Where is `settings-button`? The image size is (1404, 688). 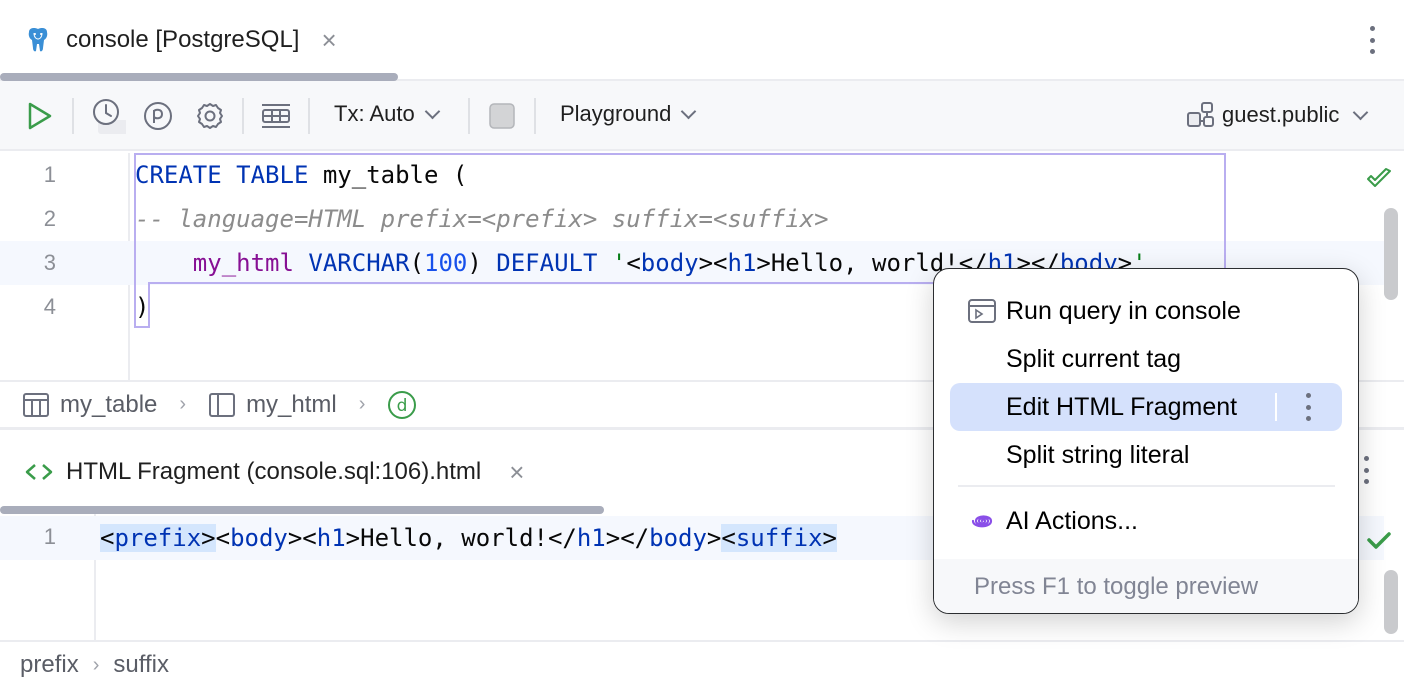 settings-button is located at coordinates (210, 116).